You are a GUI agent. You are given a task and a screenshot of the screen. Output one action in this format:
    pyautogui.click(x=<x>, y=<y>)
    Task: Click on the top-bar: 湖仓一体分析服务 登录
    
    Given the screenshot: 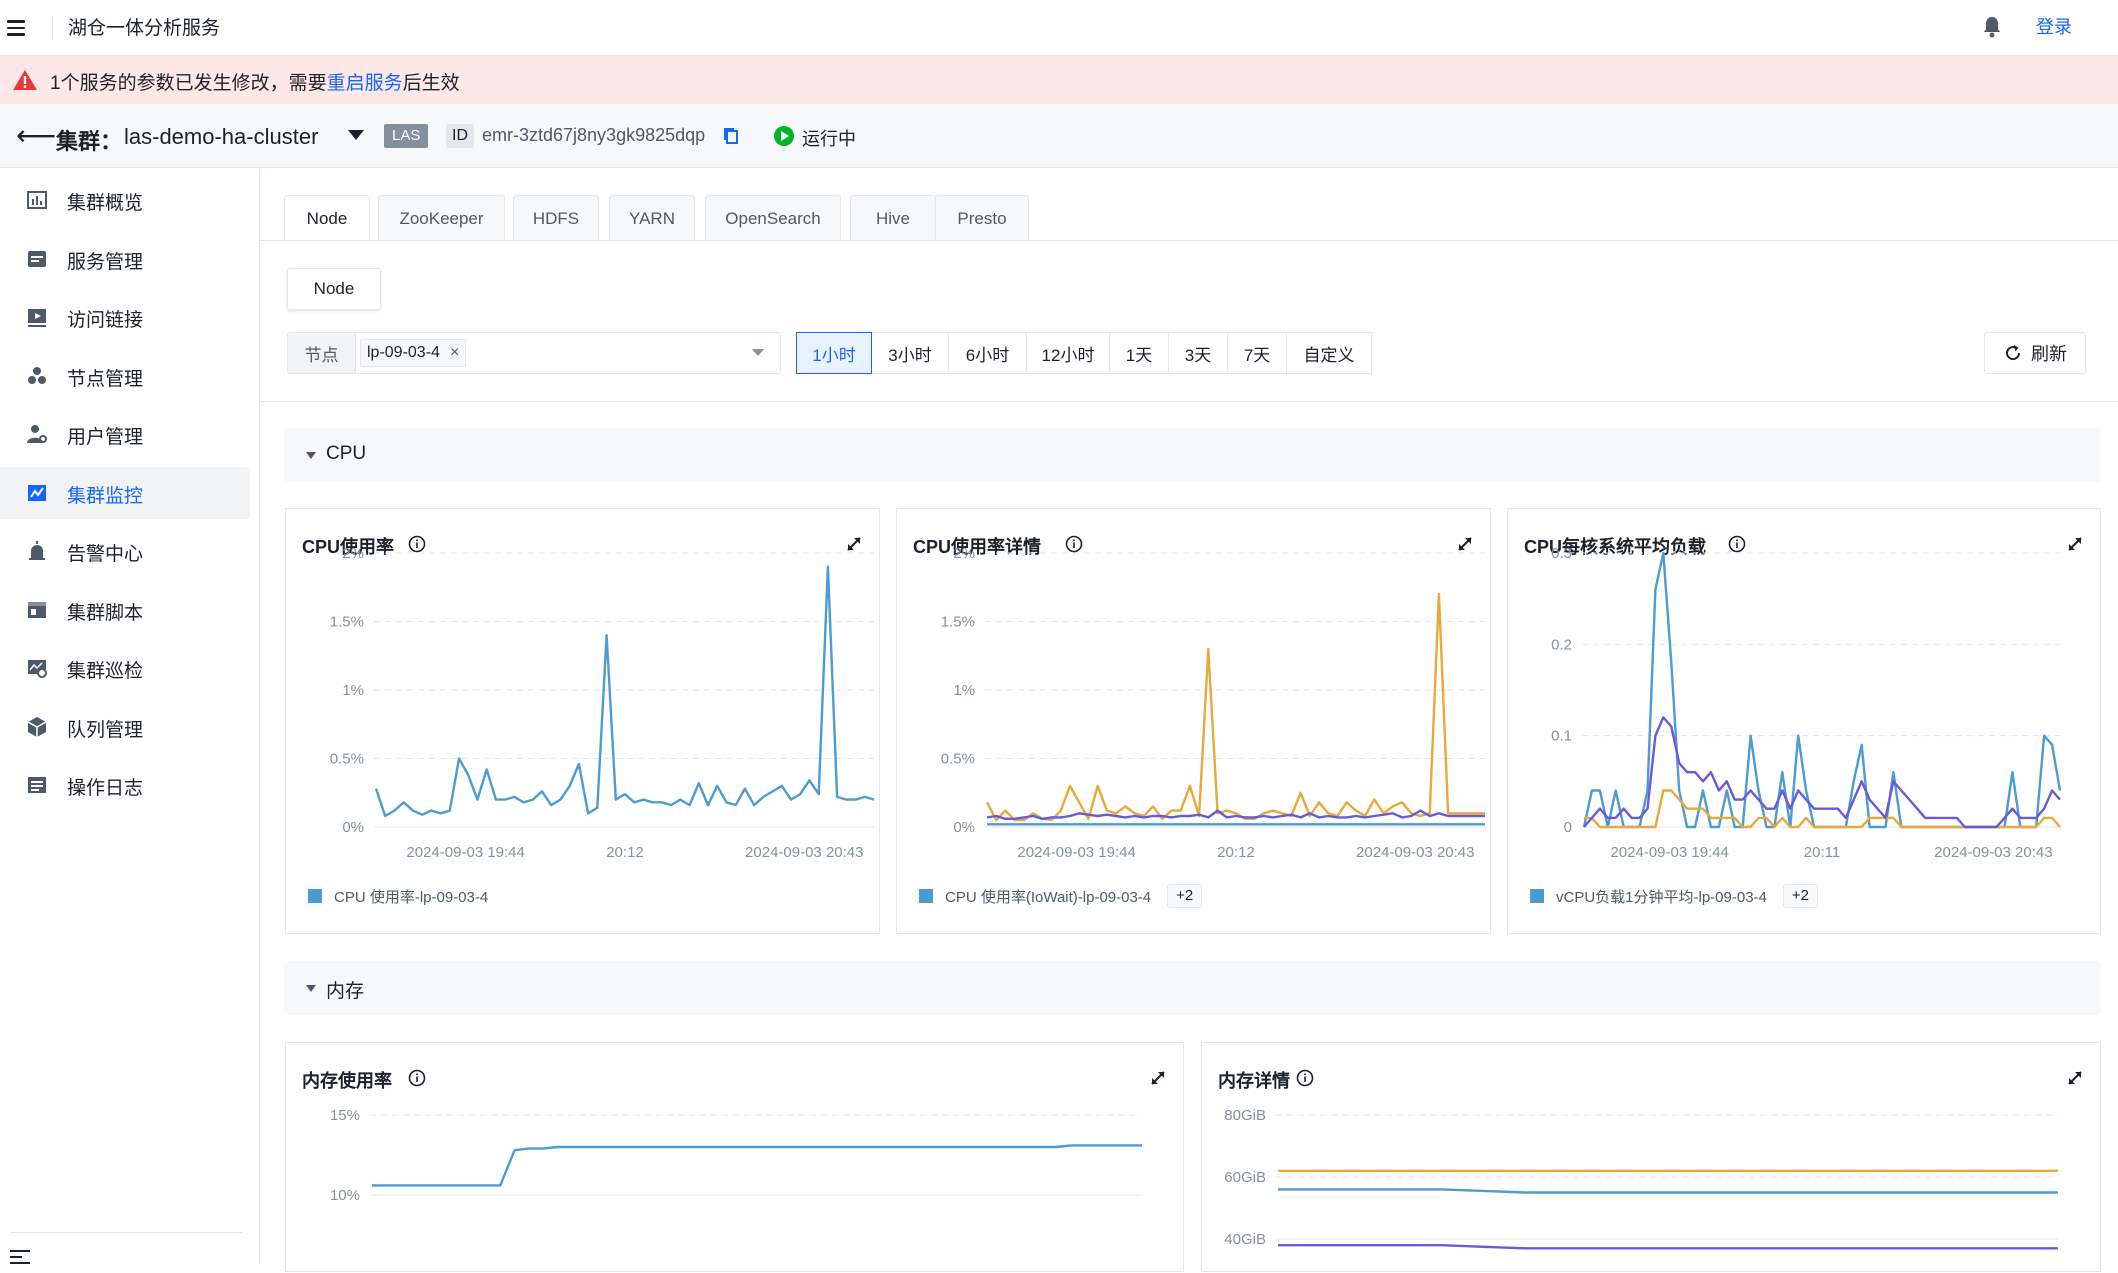 What is the action you would take?
    pyautogui.click(x=1059, y=28)
    